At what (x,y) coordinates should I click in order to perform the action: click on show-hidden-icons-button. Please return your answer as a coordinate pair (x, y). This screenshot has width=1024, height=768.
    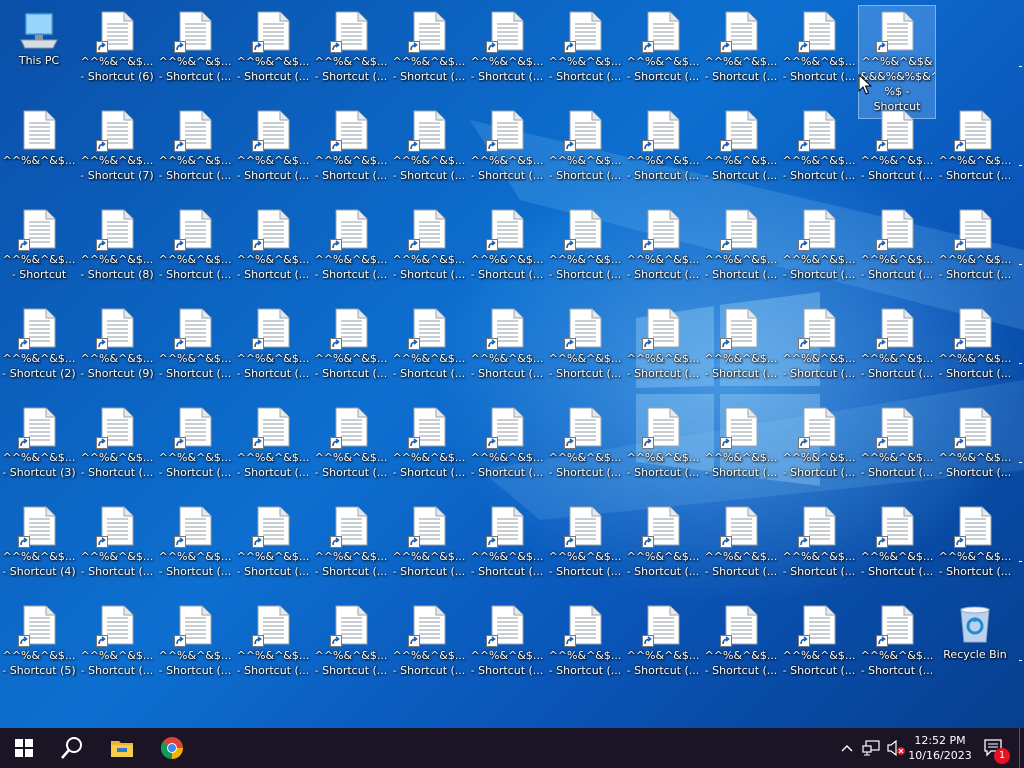
    Looking at the image, I should click on (847, 748).